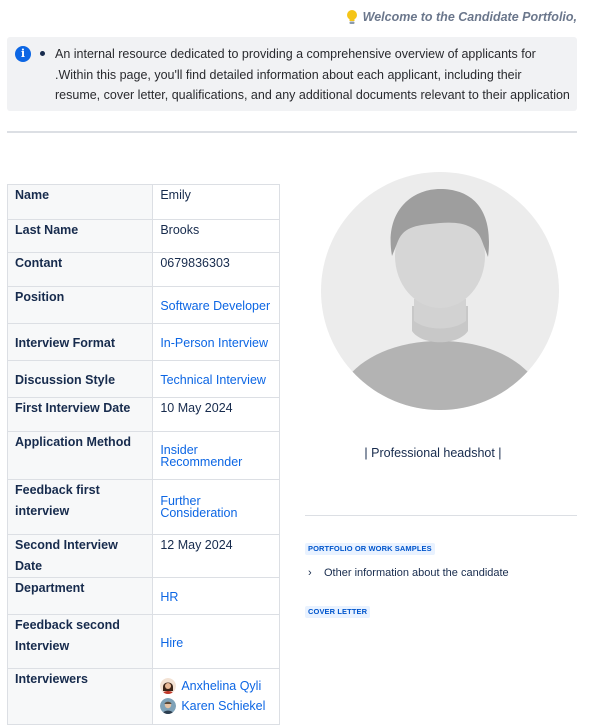  I want to click on contact-label: Contant, so click(80, 269).